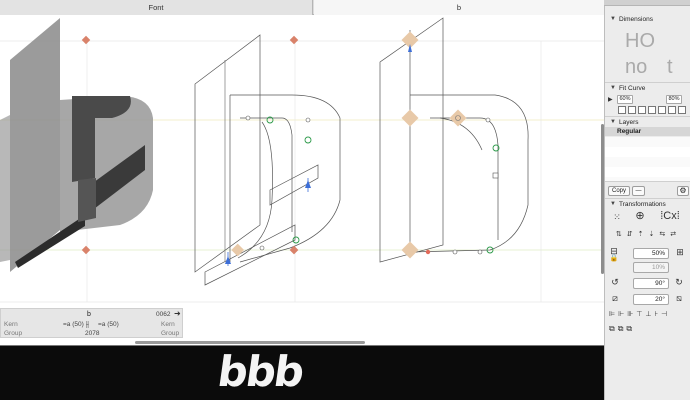  Describe the element at coordinates (640, 216) in the screenshot. I see `transform-origin-icon: ⊕` at that location.